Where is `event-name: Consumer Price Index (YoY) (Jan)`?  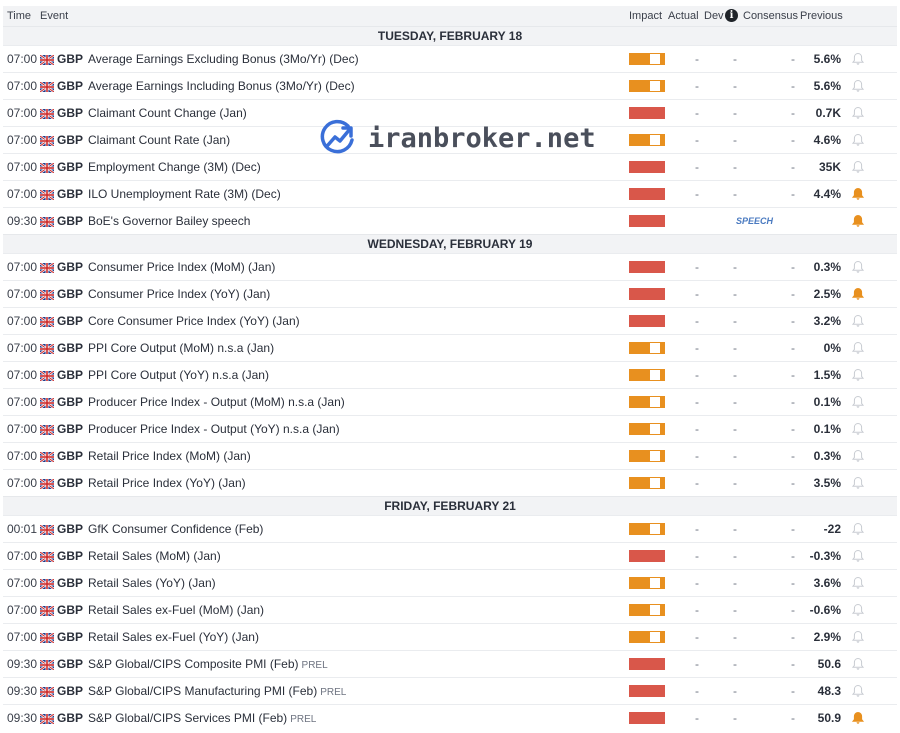
event-name: Consumer Price Index (YoY) (Jan) is located at coordinates (179, 294).